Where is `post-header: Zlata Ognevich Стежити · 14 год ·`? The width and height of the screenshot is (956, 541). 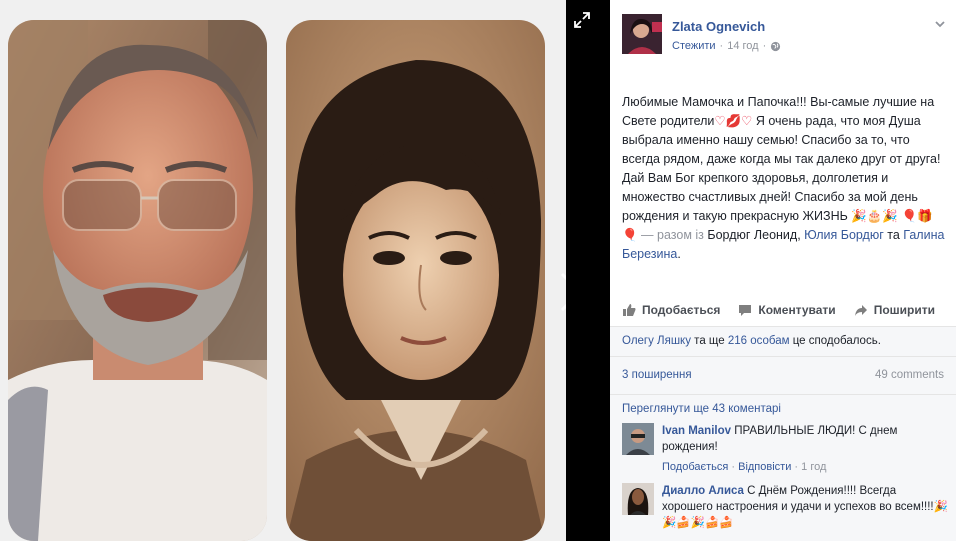
post-header: Zlata Ognevich Стежити · 14 год · is located at coordinates (783, 33).